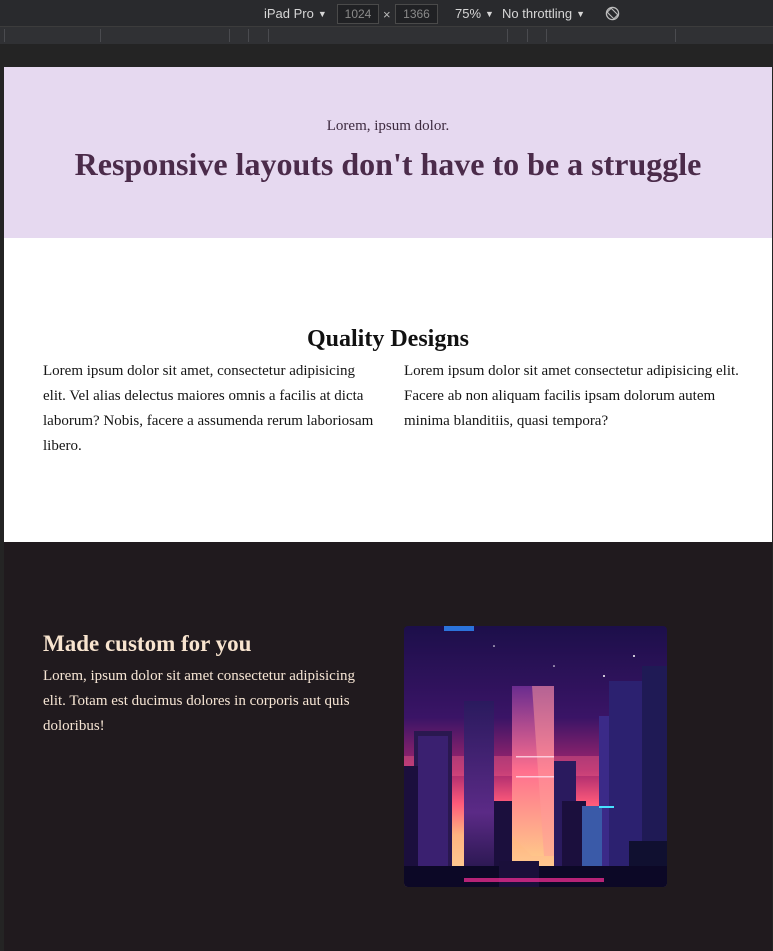 This screenshot has height=951, width=773. I want to click on device-select: iPad Pro ▼, so click(295, 13).